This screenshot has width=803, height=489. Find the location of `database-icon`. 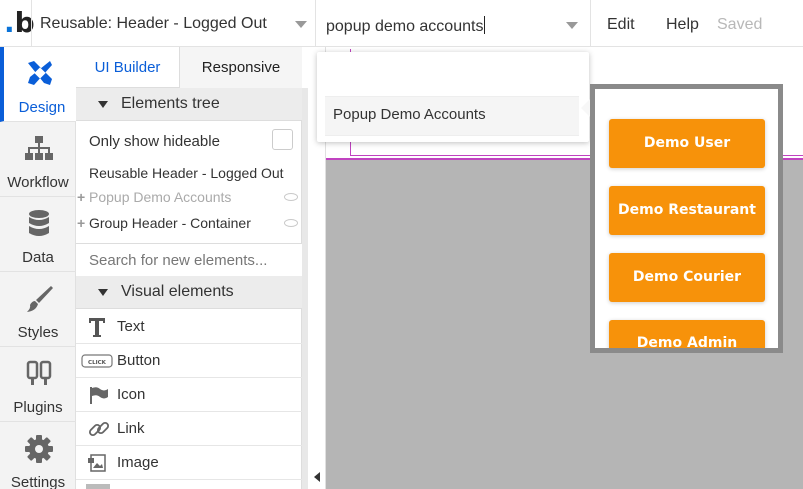

database-icon is located at coordinates (39, 223).